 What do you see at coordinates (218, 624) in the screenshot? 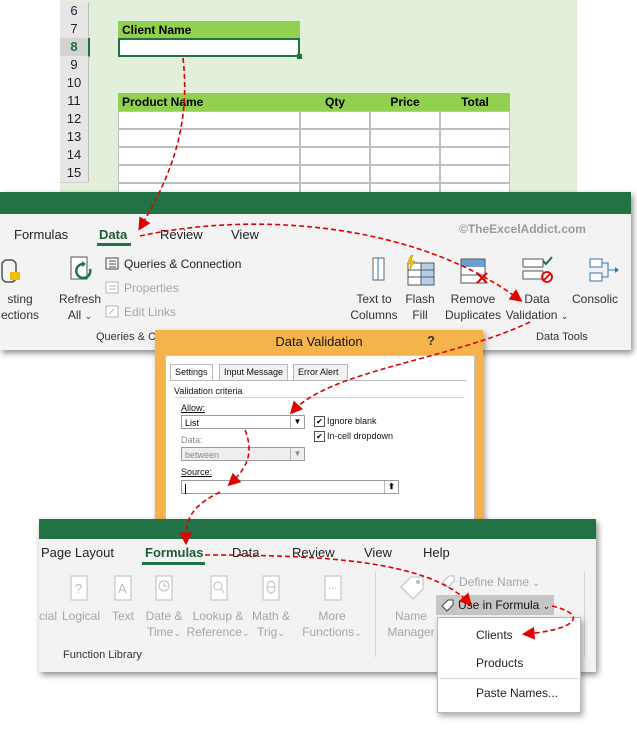
I see `lookup-reference-button: Lookup & Reference⌄` at bounding box center [218, 624].